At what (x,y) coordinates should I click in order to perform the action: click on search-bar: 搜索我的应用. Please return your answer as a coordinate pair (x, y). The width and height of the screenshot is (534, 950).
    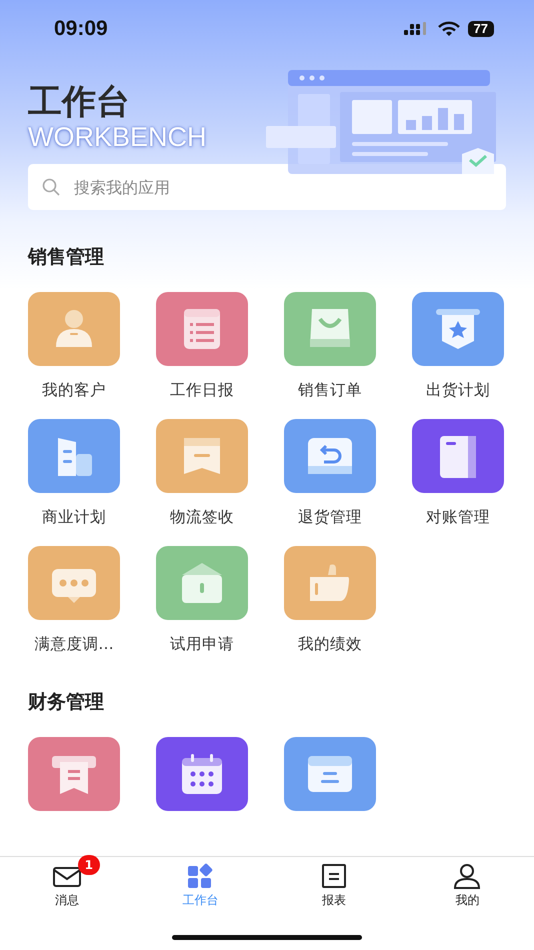
    Looking at the image, I should click on (267, 187).